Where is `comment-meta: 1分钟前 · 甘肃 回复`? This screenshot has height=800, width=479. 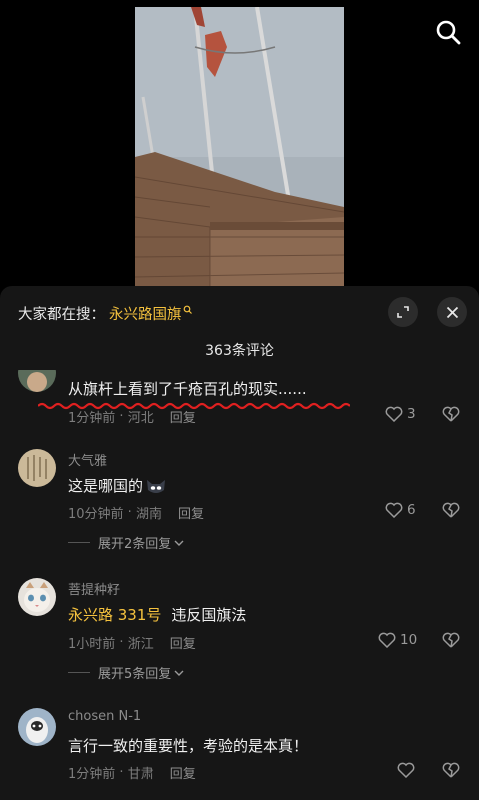
comment-meta: 1分钟前 · 甘肃 回复 is located at coordinates (132, 772).